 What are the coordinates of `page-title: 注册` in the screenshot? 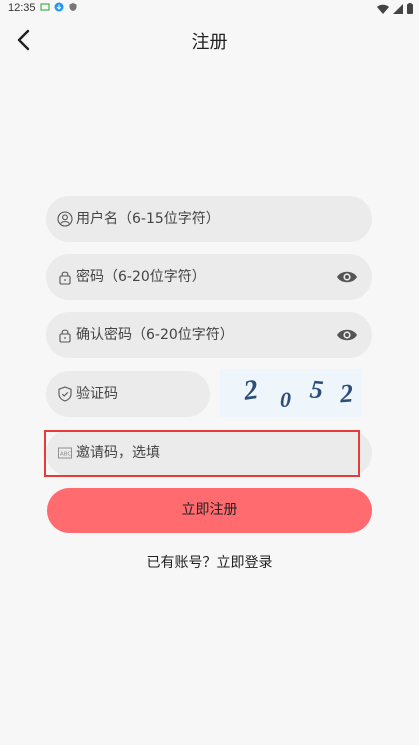 It's located at (209, 42).